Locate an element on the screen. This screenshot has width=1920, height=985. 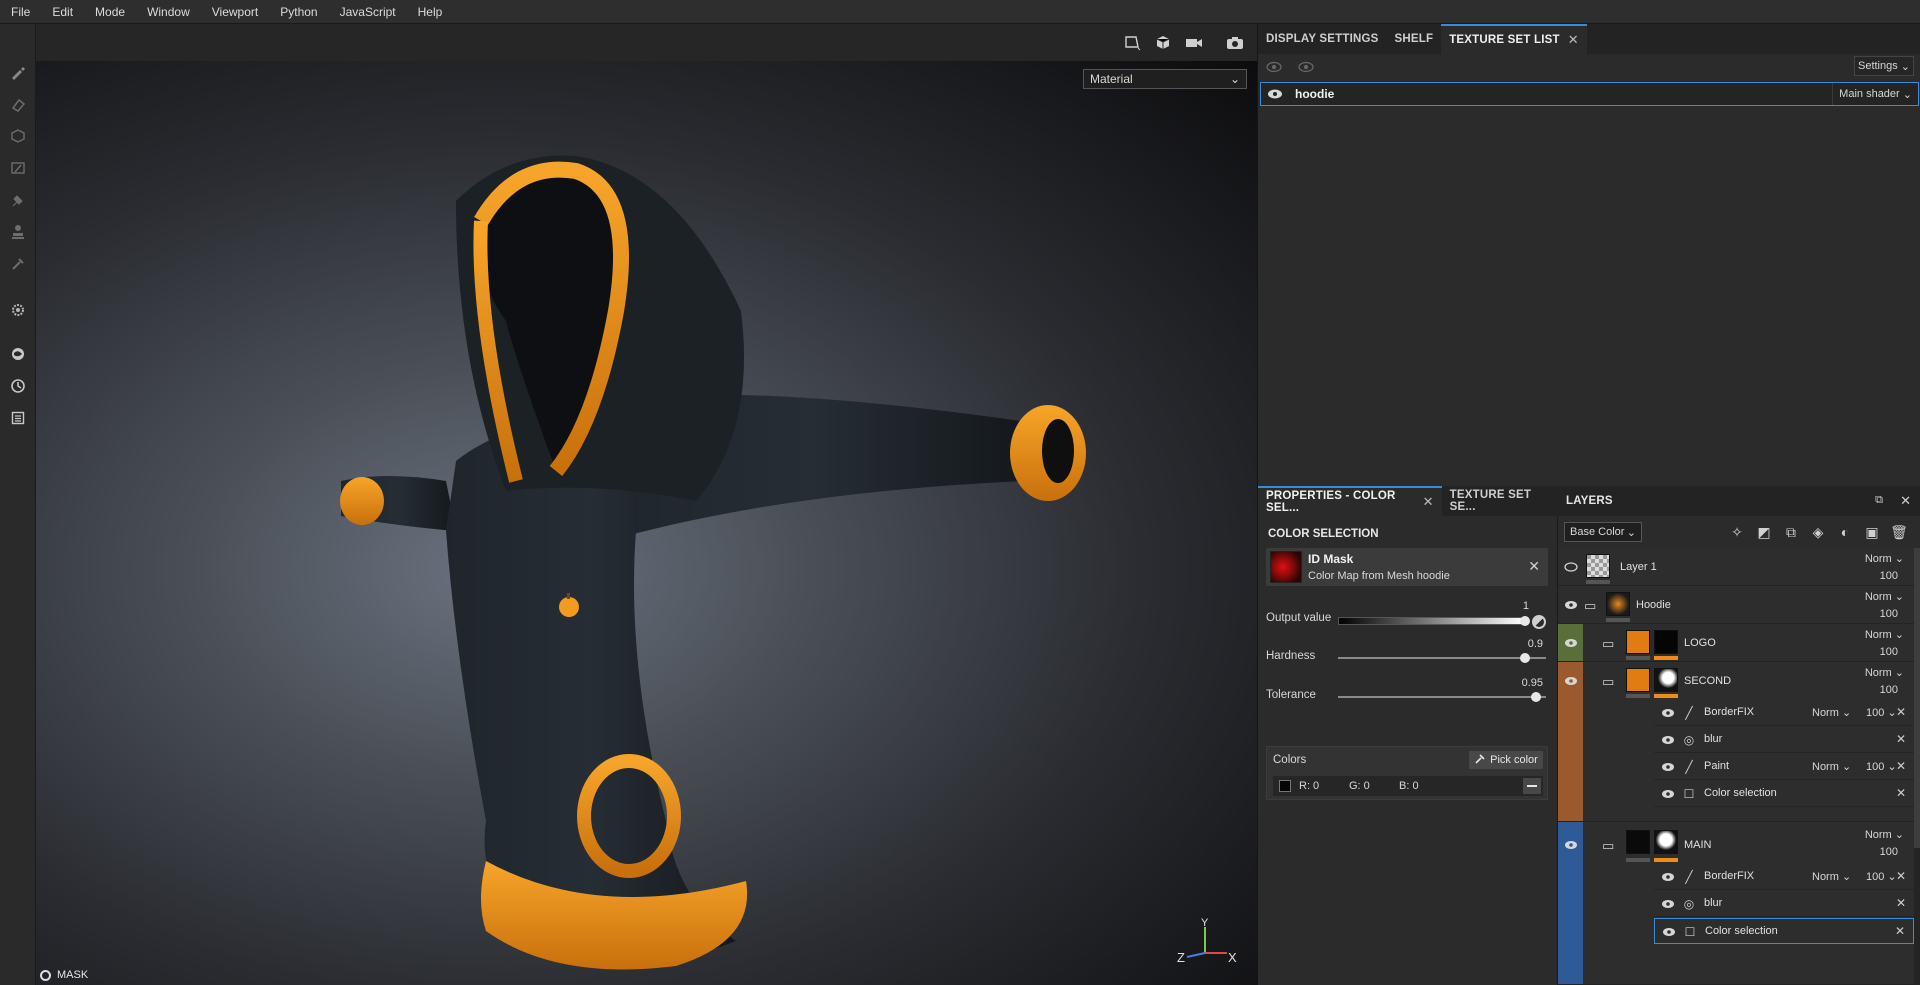
hardness-slider is located at coordinates (1442, 658).